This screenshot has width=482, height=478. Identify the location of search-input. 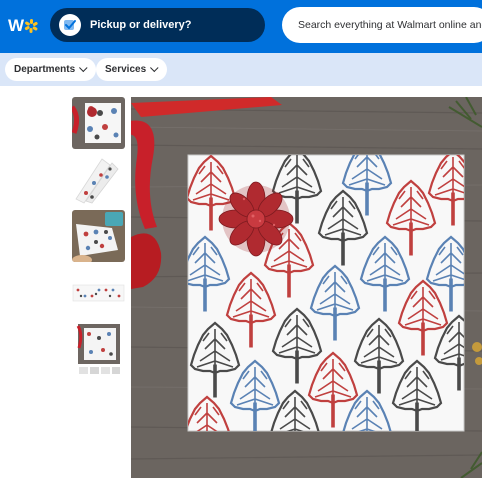
(382, 25).